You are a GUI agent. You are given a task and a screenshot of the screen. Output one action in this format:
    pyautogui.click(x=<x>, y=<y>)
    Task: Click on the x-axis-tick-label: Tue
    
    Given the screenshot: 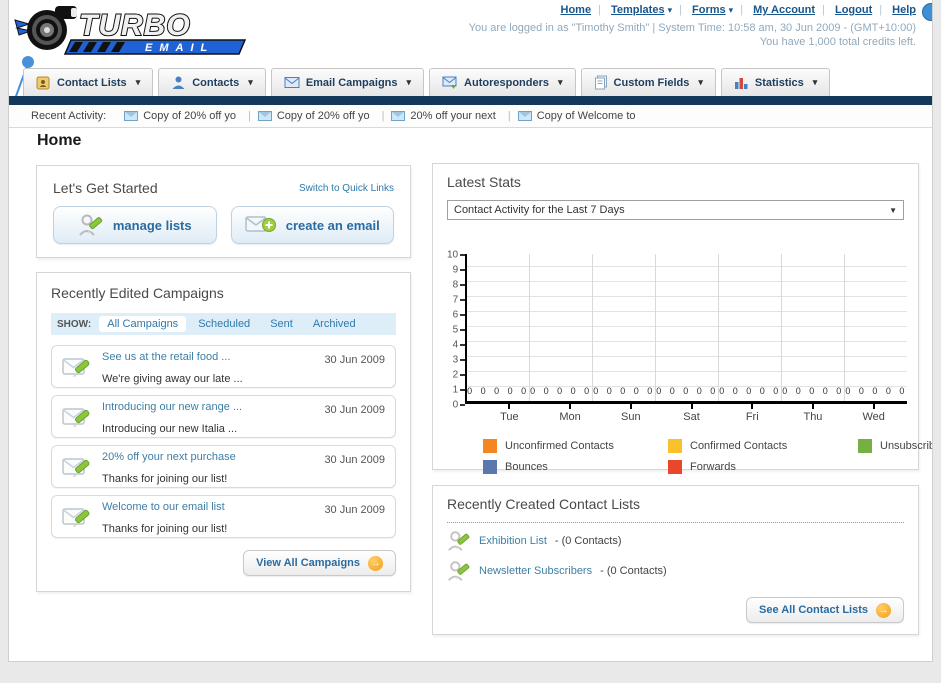 What is the action you would take?
    pyautogui.click(x=509, y=413)
    